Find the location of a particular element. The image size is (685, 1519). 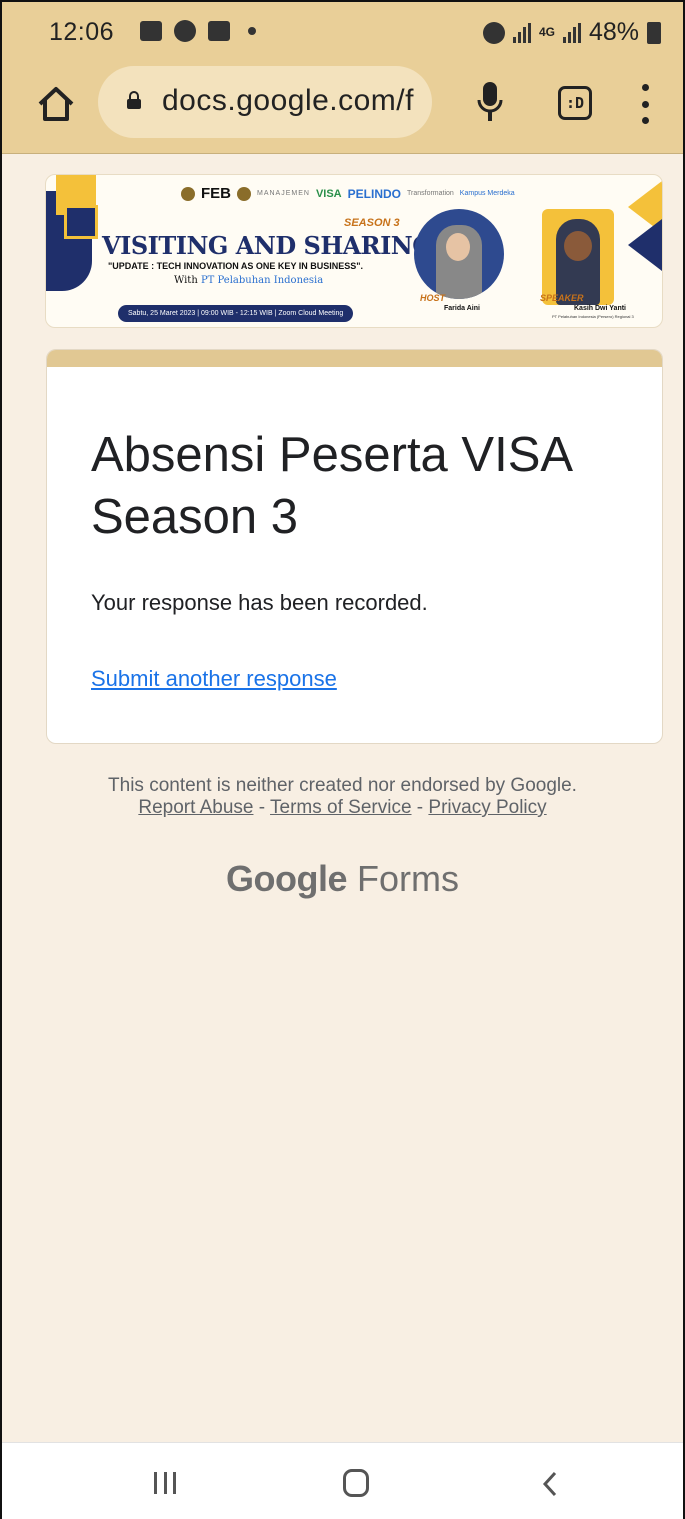

confirmation-message: Your response has been recorded. is located at coordinates (259, 602).